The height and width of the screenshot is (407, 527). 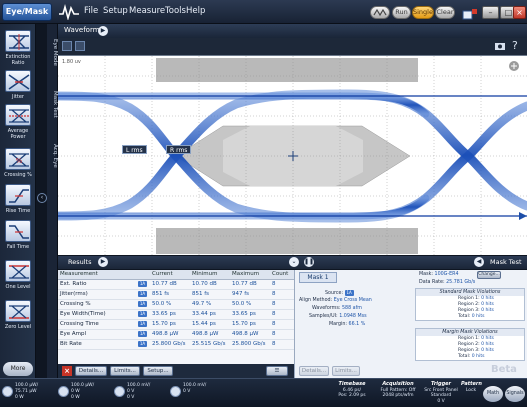 I want to click on mask-1-tab: Mask 1, so click(x=318, y=277).